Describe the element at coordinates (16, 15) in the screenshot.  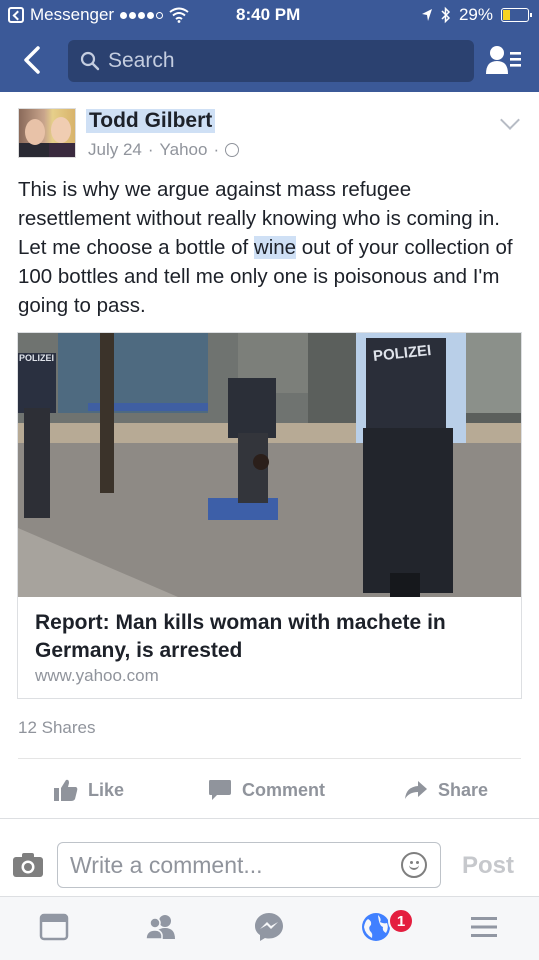
I see `back-to-app-icon` at that location.